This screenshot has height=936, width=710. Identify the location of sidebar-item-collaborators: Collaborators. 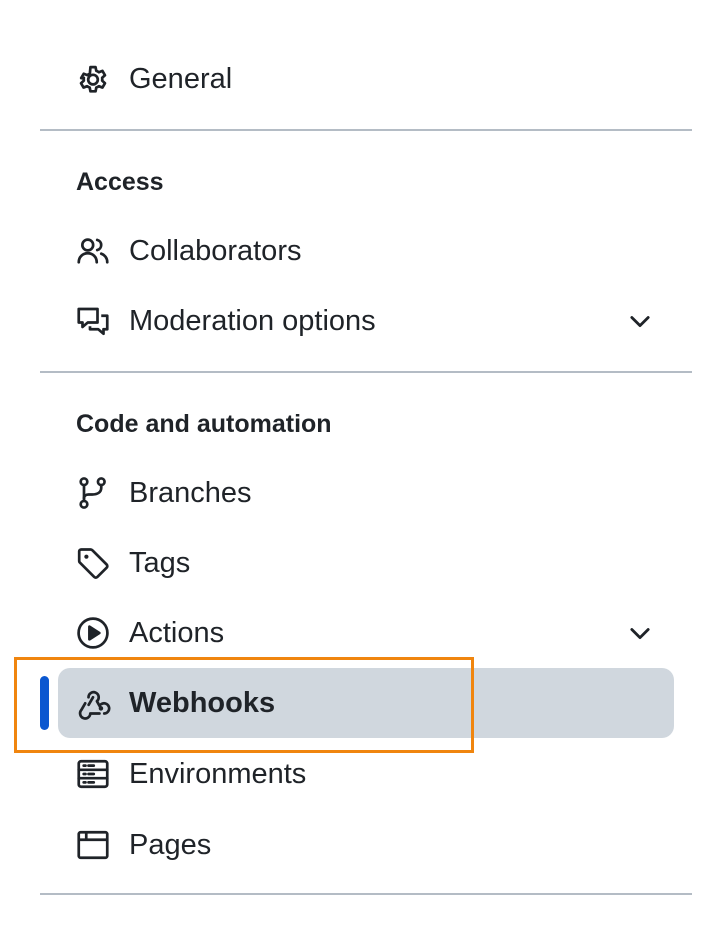
(366, 251).